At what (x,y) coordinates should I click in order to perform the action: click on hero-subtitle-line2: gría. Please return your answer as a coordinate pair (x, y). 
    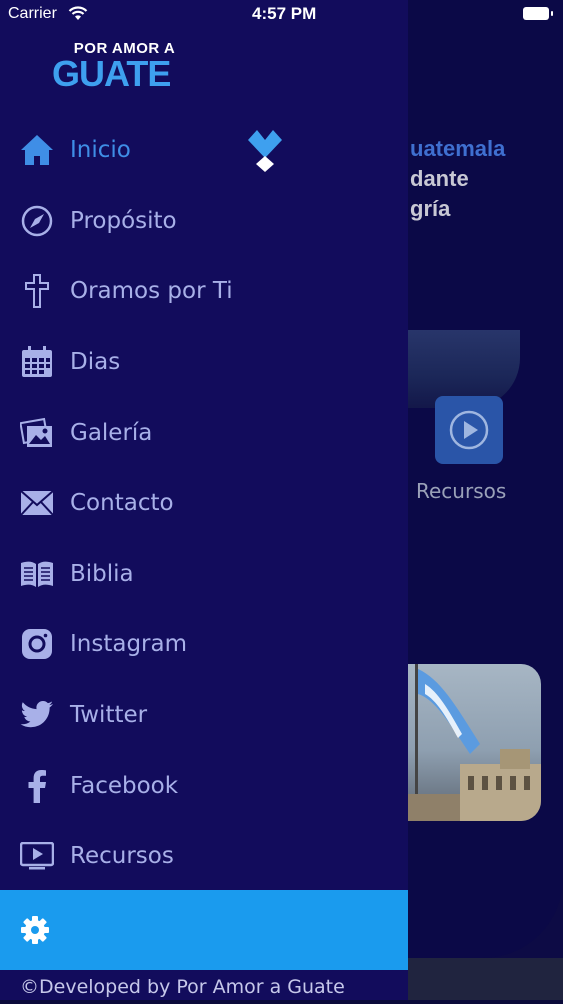
    Looking at the image, I should click on (430, 208).